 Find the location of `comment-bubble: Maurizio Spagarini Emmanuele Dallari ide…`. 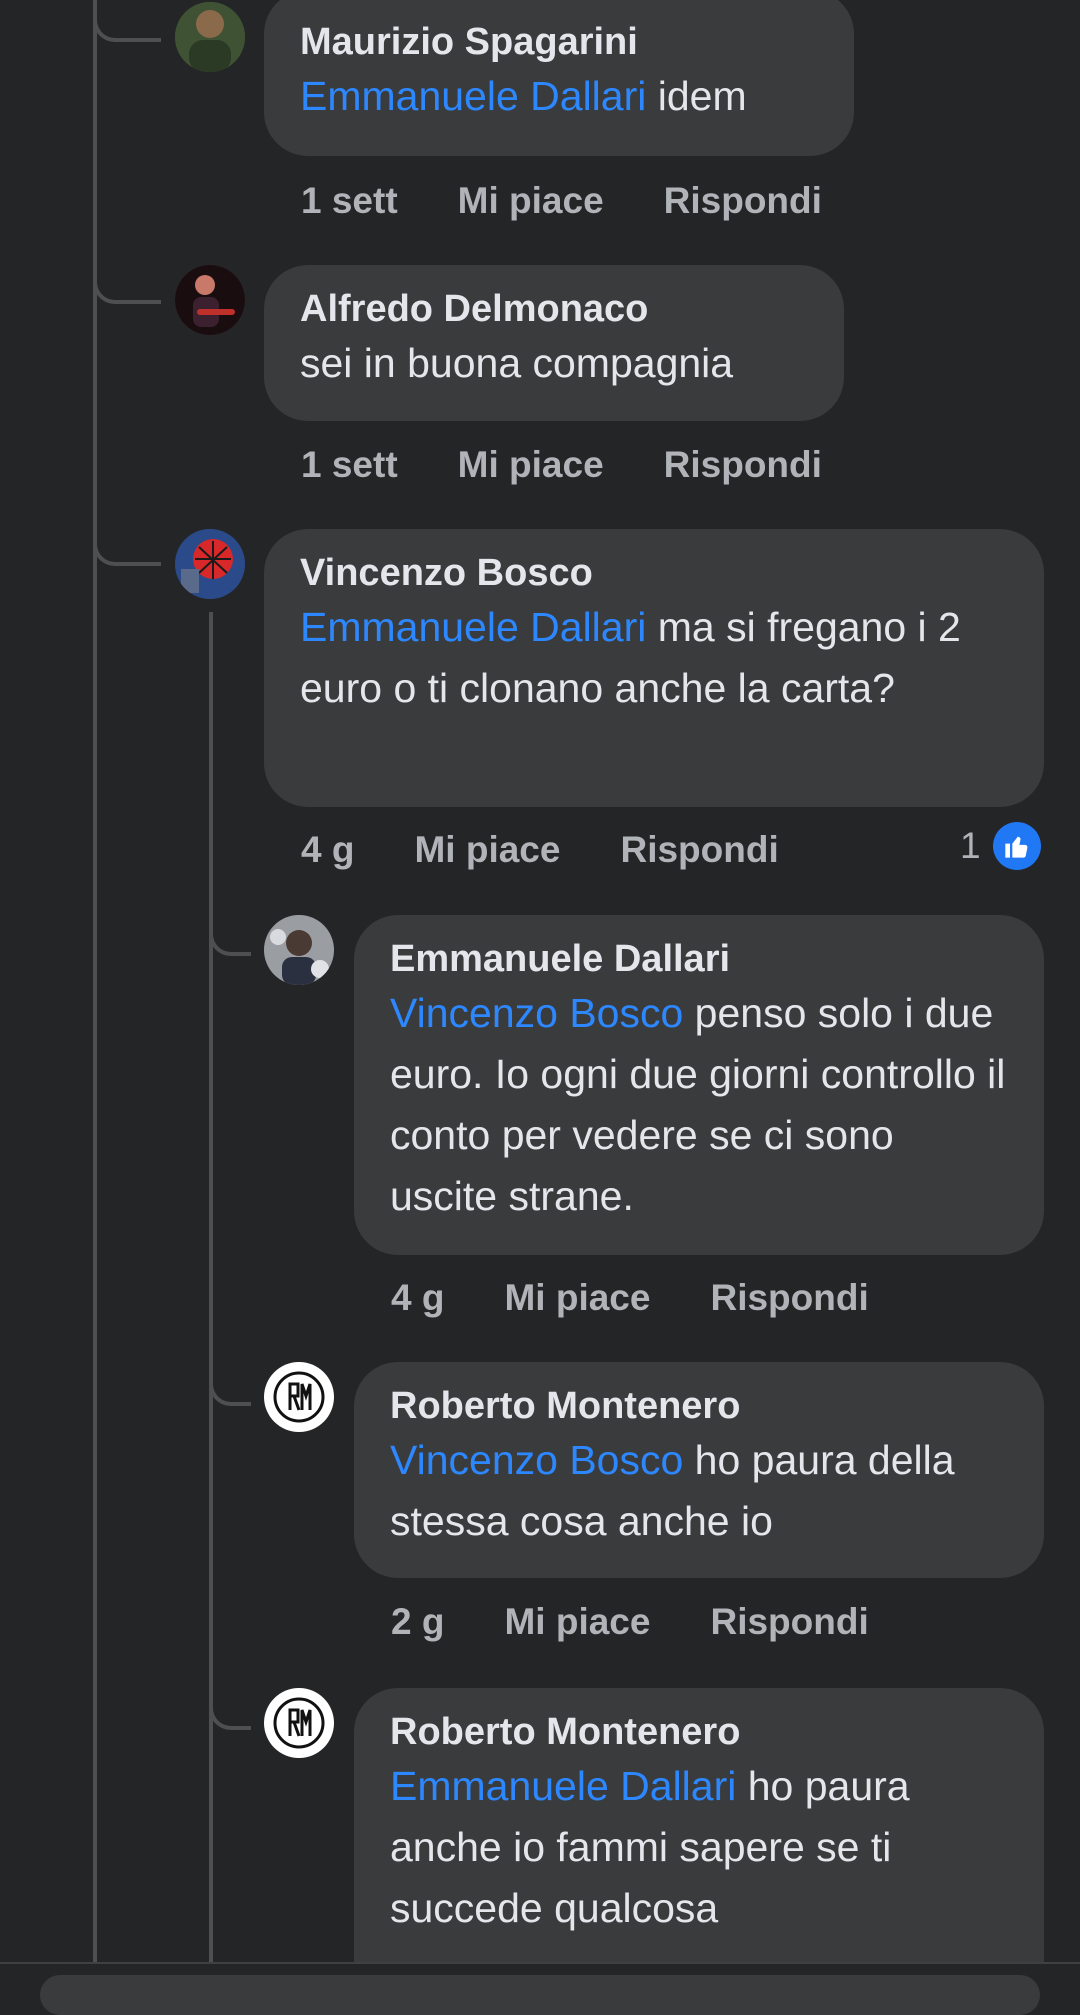

comment-bubble: Maurizio Spagarini Emmanuele Dallari ide… is located at coordinates (559, 78).